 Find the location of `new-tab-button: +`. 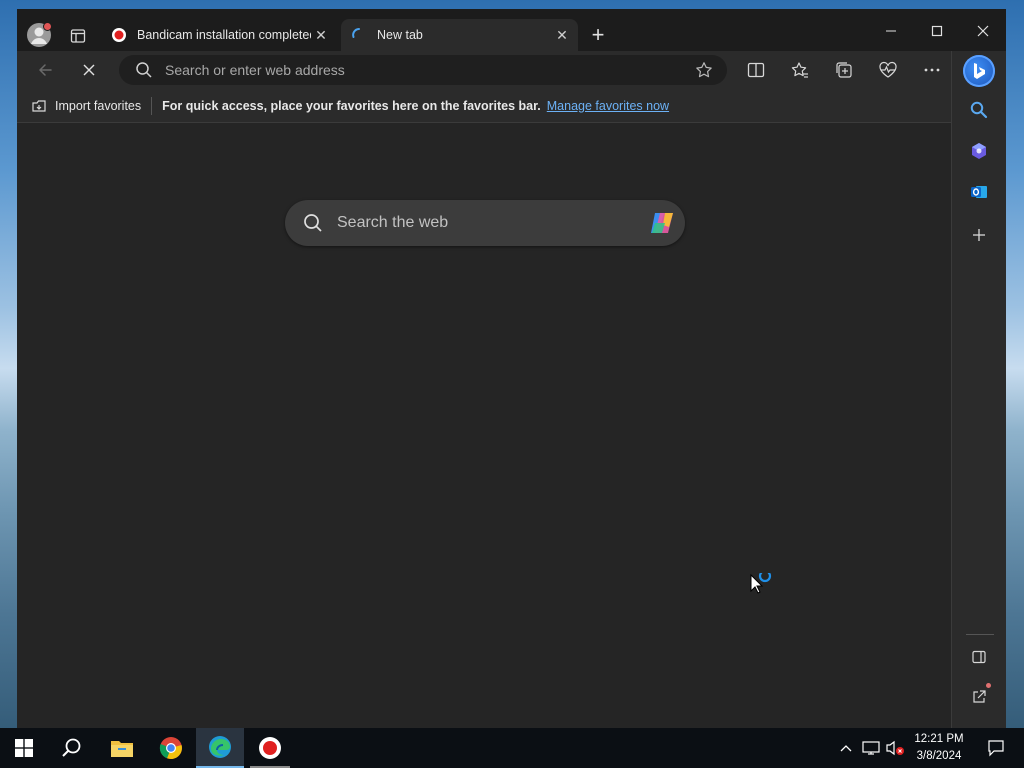

new-tab-button: + is located at coordinates (598, 34).